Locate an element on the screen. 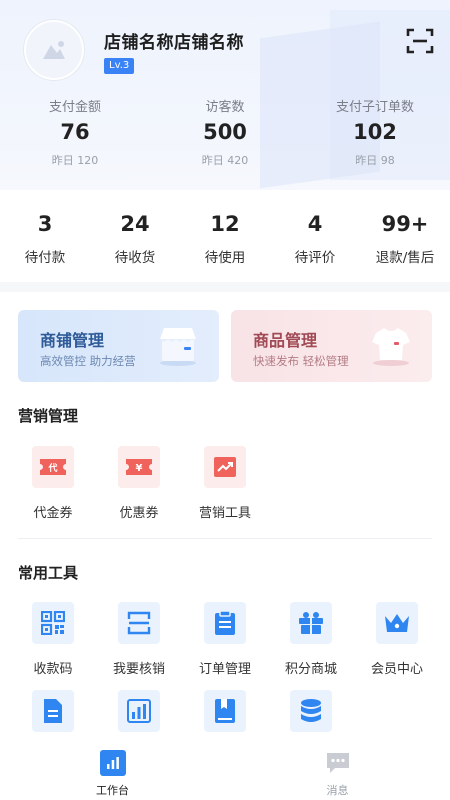 This screenshot has width=450, height=800. database-icon is located at coordinates (311, 710).